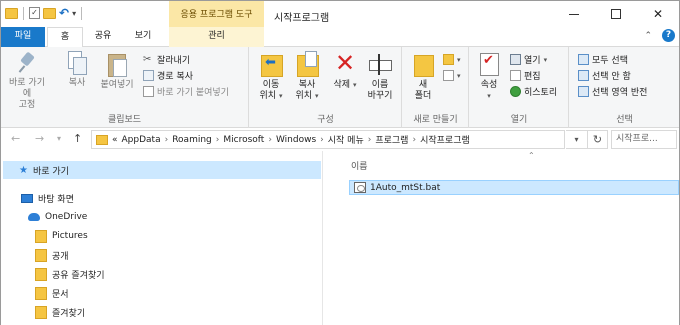  I want to click on tab-share: 공유, so click(103, 37).